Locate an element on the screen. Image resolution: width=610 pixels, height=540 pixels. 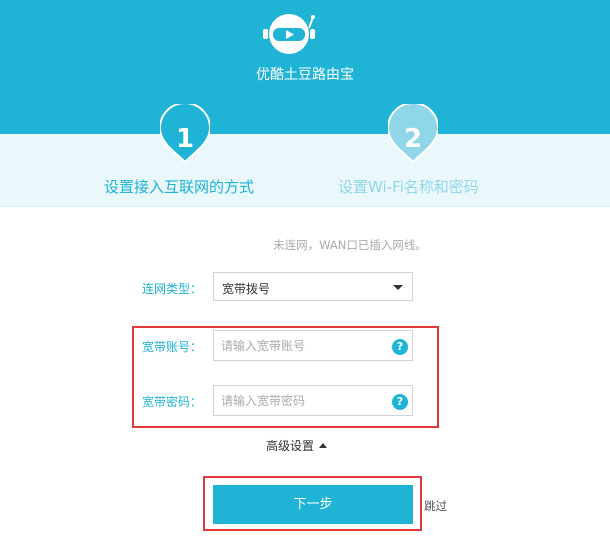
advanced-settings-toggle: 高级设置 is located at coordinates (297, 445).